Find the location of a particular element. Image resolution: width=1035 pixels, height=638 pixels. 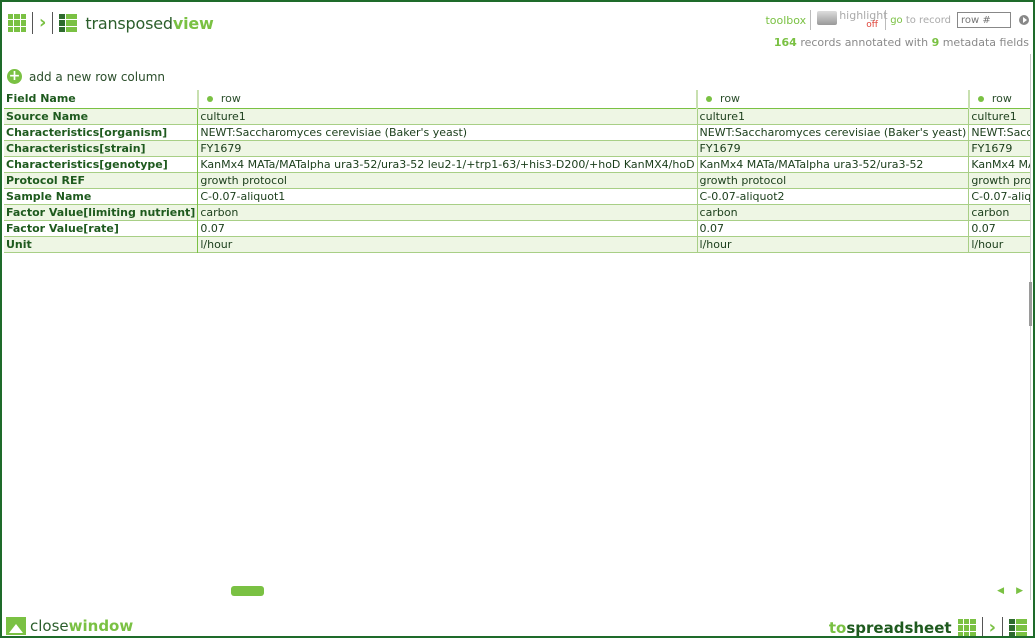

field-name-cell: Characteristics[organism] is located at coordinates (101, 132).